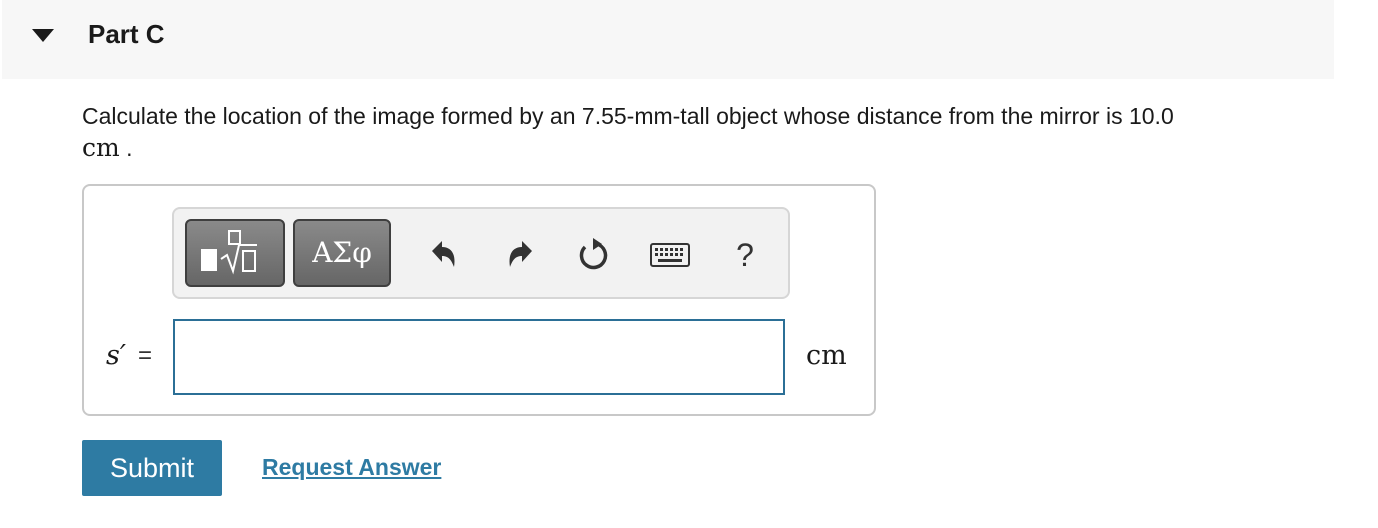 Image resolution: width=1378 pixels, height=528 pixels. I want to click on templates-fraction-sqrt-icon, so click(229, 252).